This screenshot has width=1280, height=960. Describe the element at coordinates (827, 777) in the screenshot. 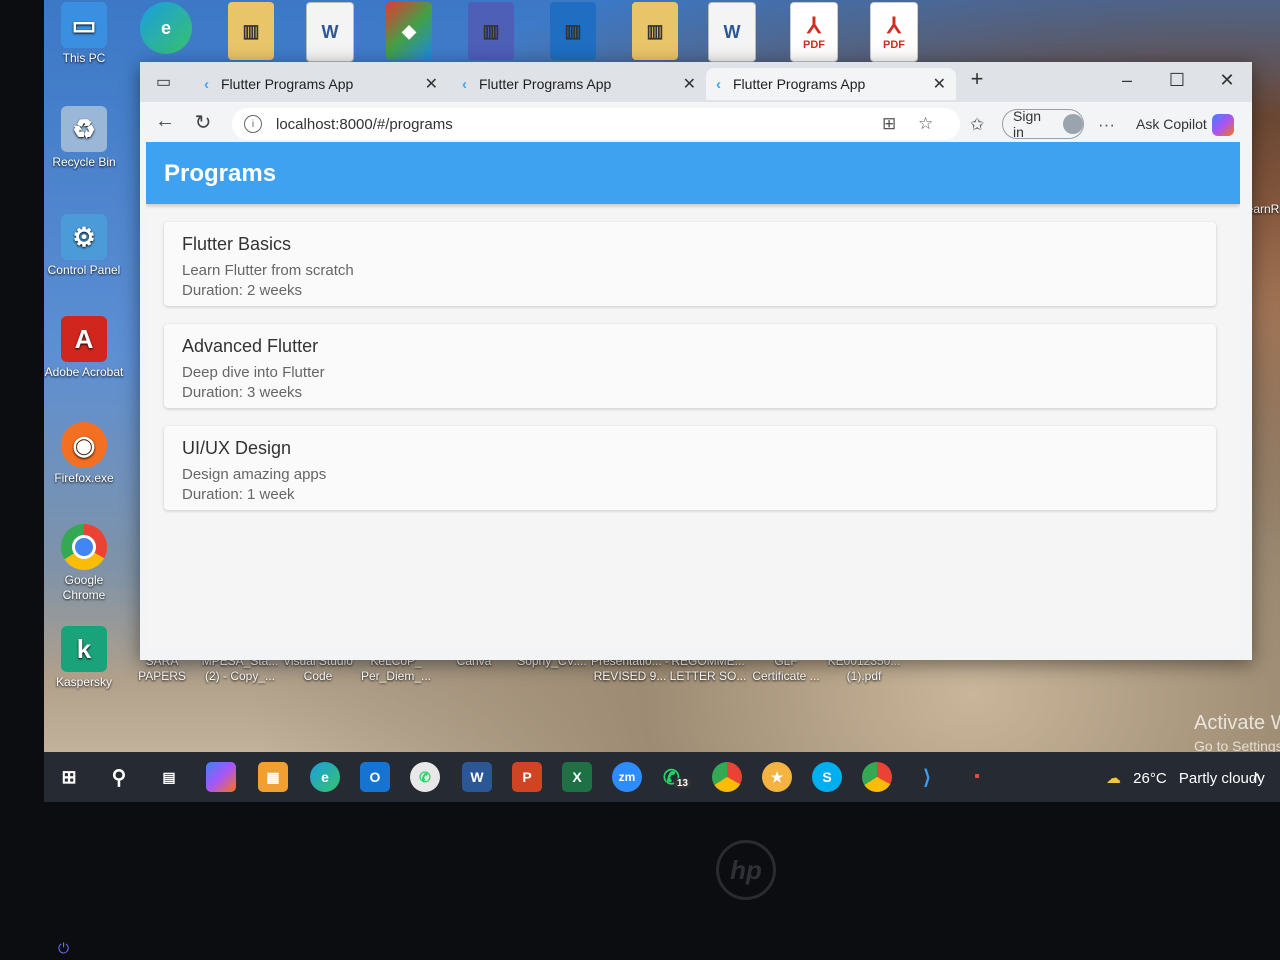

I see `skype-icon: S` at that location.